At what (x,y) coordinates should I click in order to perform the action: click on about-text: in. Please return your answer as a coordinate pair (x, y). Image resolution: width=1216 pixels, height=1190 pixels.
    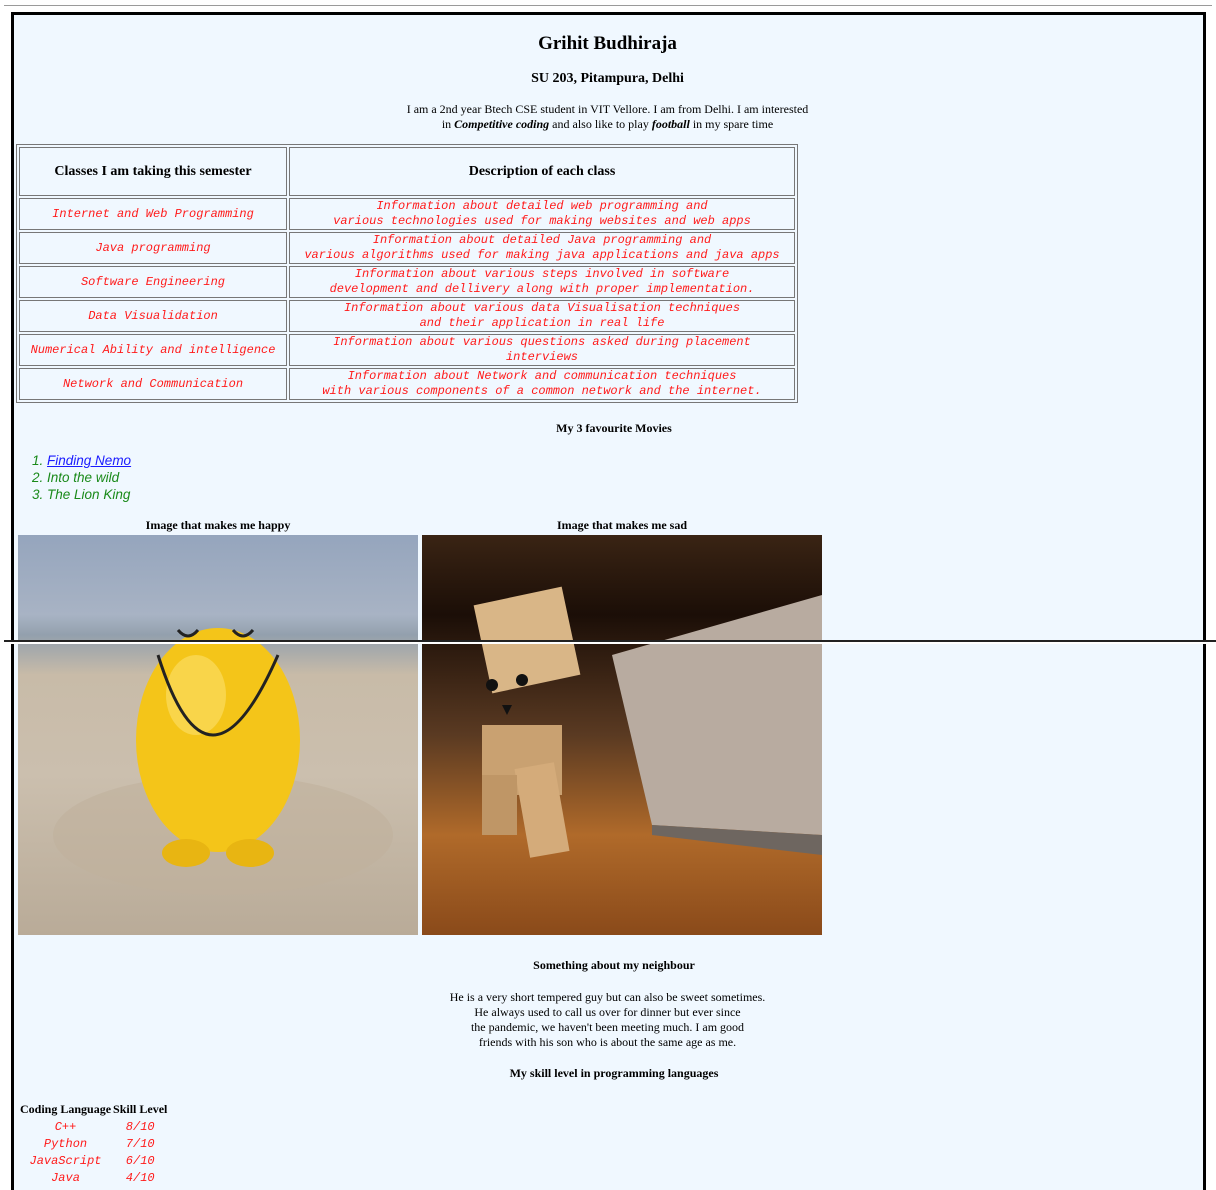
    Looking at the image, I should click on (448, 124).